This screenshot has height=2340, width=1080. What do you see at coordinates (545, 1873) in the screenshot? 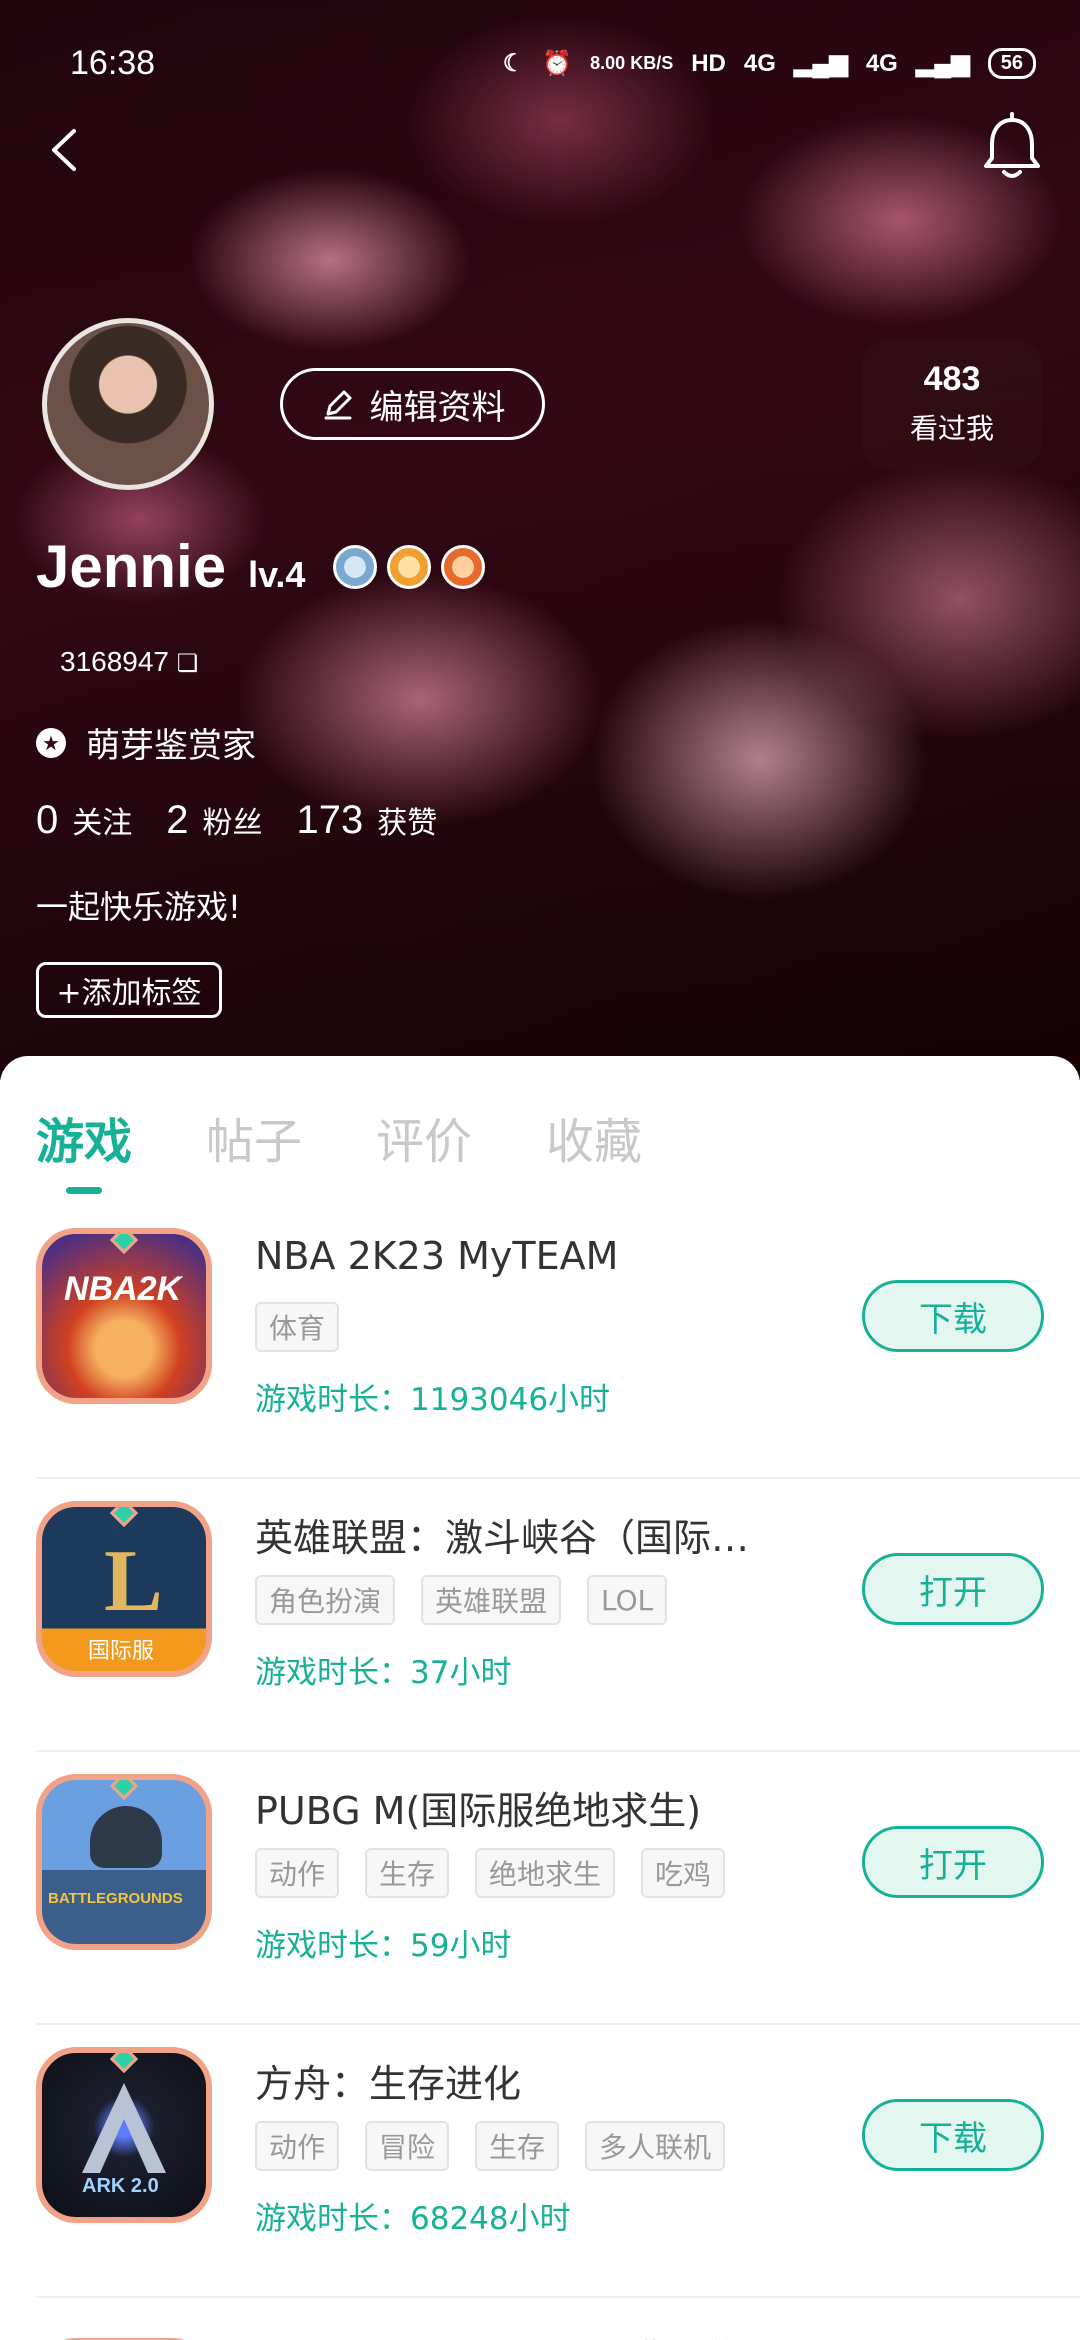
I see `game-tag: 绝地求生` at bounding box center [545, 1873].